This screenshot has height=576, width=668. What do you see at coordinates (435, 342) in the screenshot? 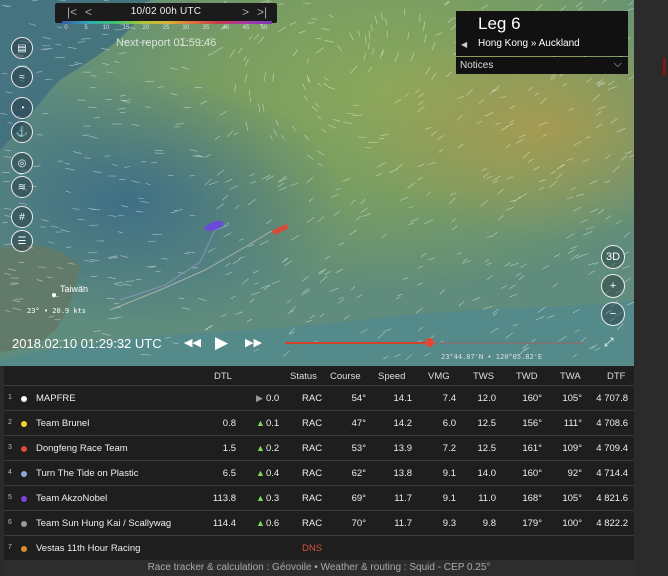
I see `playback-slider` at bounding box center [435, 342].